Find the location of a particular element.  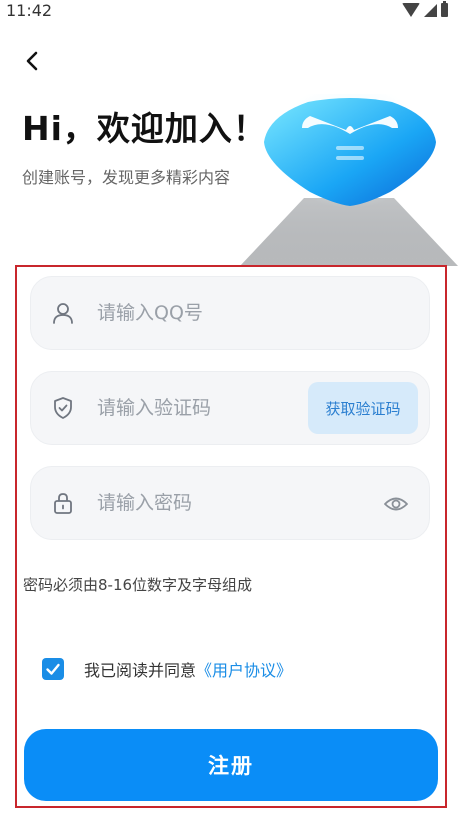

register-button: 注册 is located at coordinates (231, 765).